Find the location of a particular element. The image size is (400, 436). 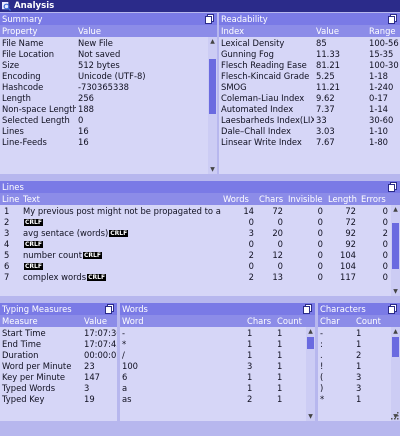

table-row: Word per Minute 23 is located at coordinates (58, 365).